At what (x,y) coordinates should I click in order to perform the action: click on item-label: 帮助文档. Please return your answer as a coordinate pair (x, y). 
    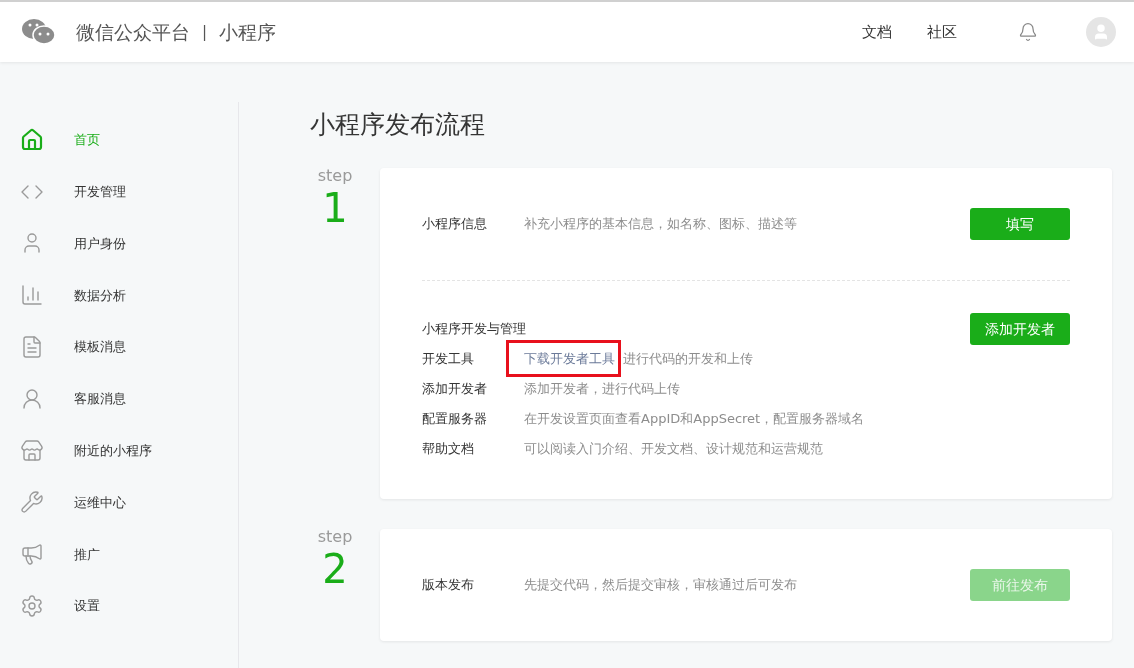
    Looking at the image, I should click on (448, 448).